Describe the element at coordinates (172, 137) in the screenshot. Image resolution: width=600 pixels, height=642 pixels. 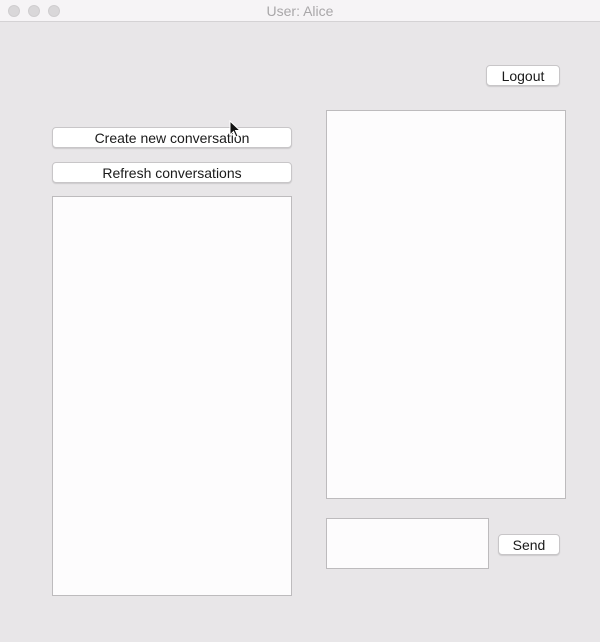
I see `create-conversation-button: Create new conversation` at that location.